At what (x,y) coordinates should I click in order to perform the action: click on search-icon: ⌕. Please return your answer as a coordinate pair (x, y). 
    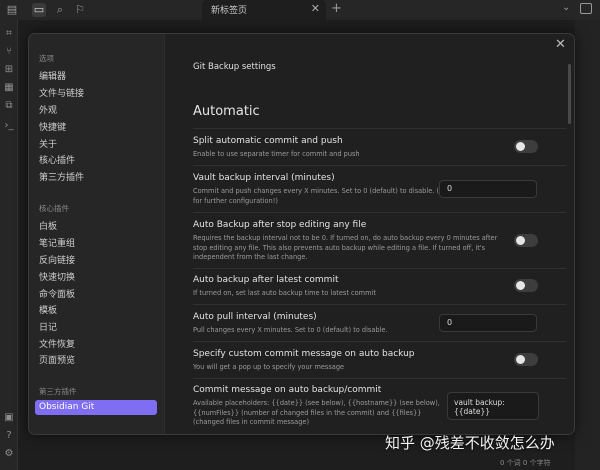
    Looking at the image, I should click on (60, 10).